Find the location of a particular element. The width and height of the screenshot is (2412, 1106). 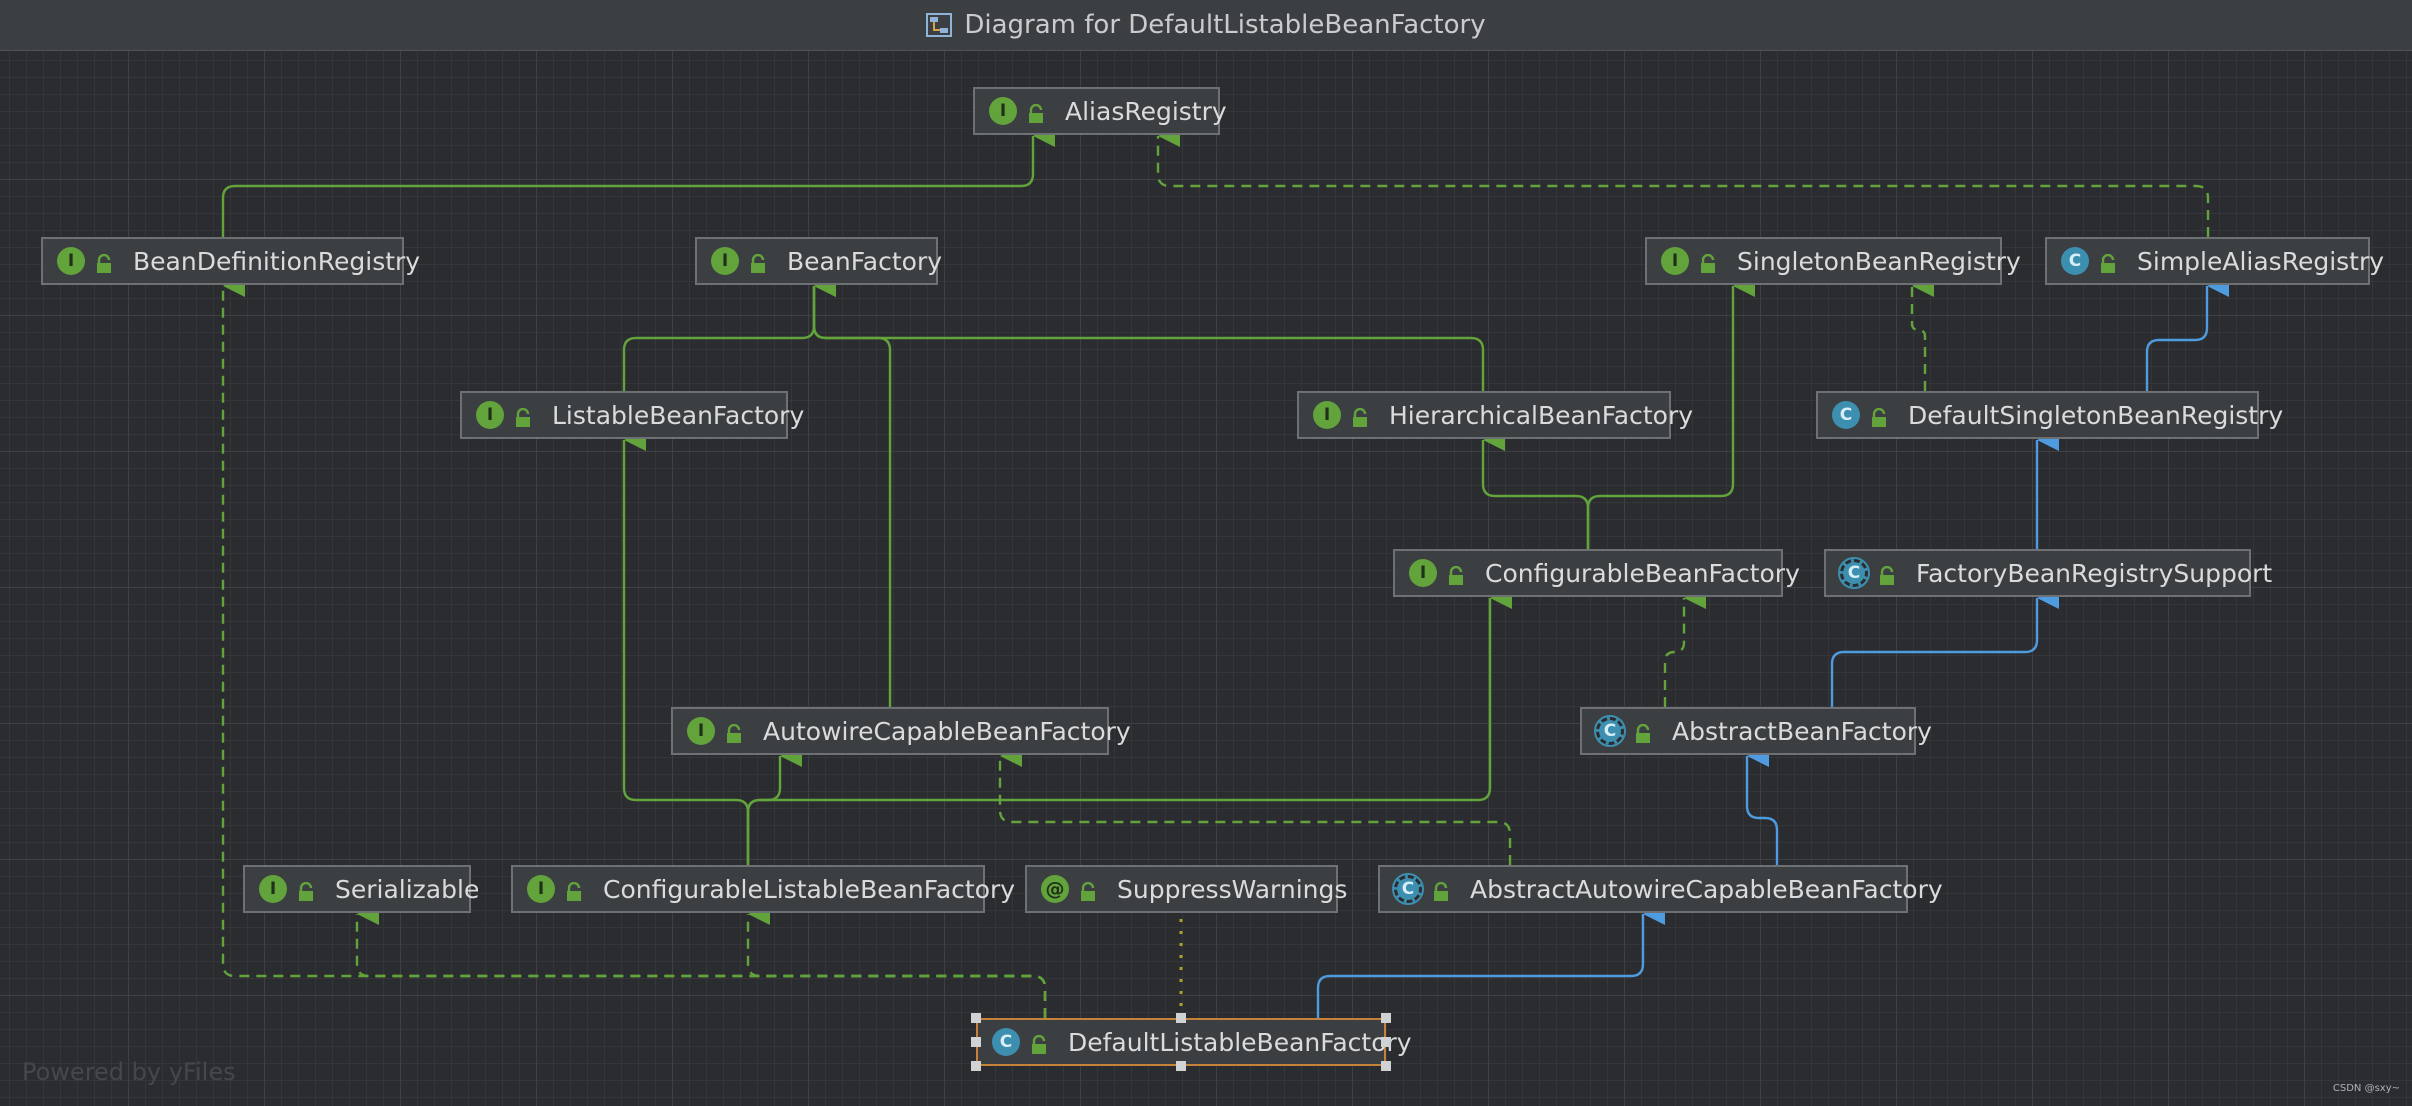

window-title: Diagram for DefaultListableBeanFactory is located at coordinates (1225, 25).